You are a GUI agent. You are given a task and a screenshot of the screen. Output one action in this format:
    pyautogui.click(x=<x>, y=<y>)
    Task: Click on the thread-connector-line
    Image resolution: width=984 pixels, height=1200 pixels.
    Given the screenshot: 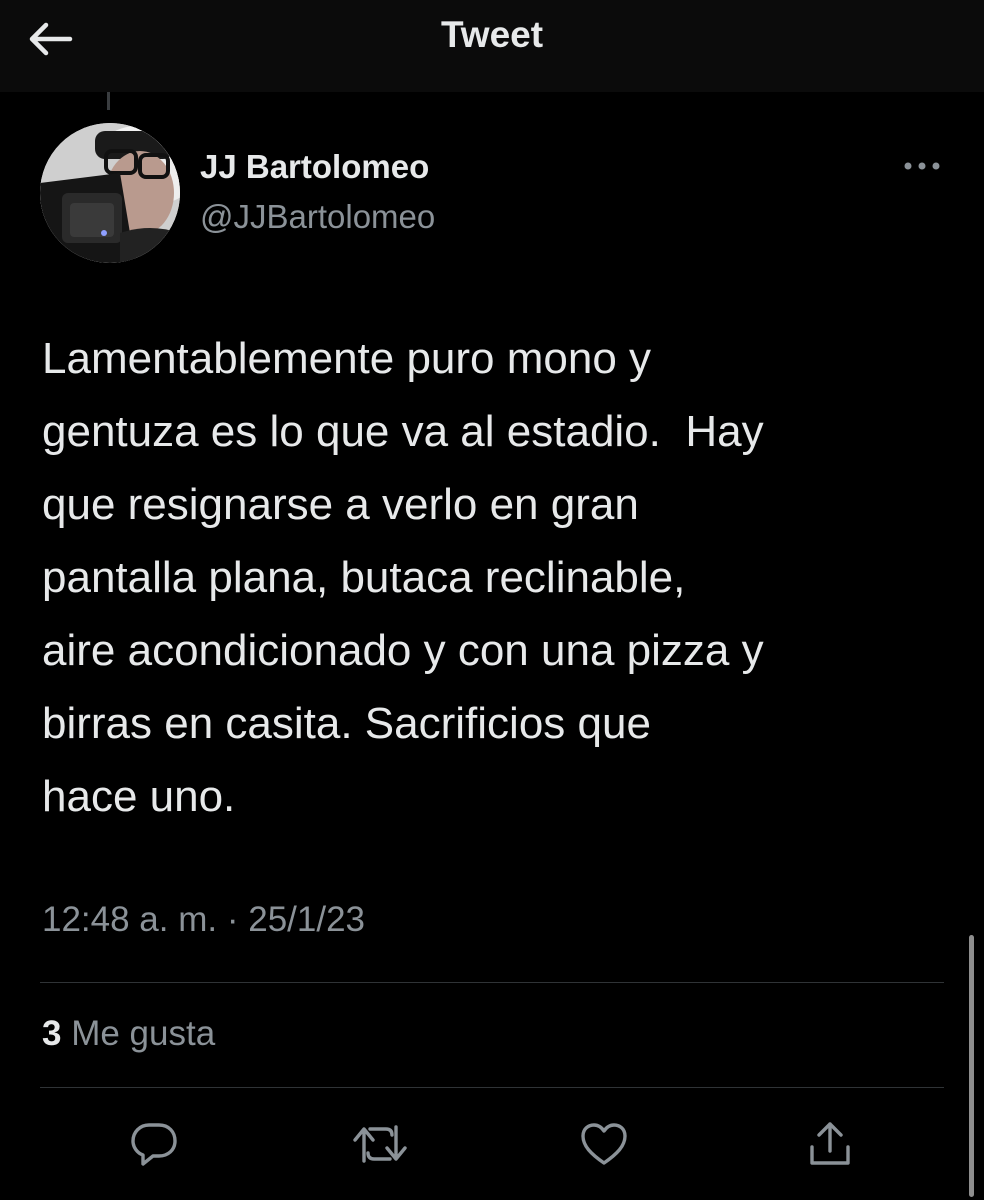 What is the action you would take?
    pyautogui.click(x=108, y=101)
    